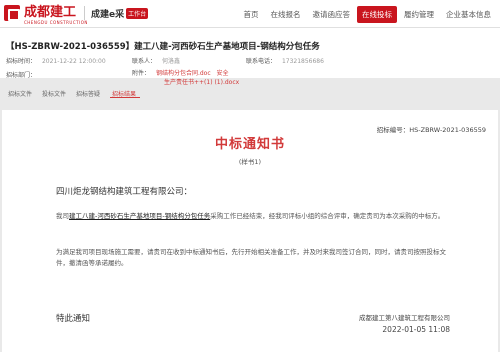  I want to click on attachment-link-safety-part: 安全, so click(223, 73).